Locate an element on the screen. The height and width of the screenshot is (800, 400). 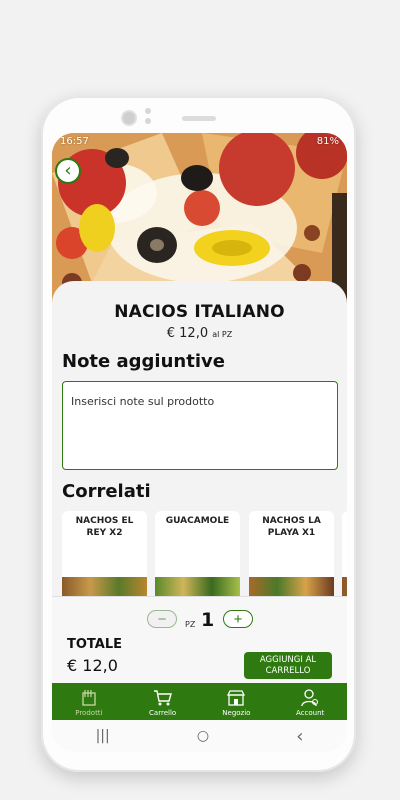
home-icon: ○ is located at coordinates (203, 736).